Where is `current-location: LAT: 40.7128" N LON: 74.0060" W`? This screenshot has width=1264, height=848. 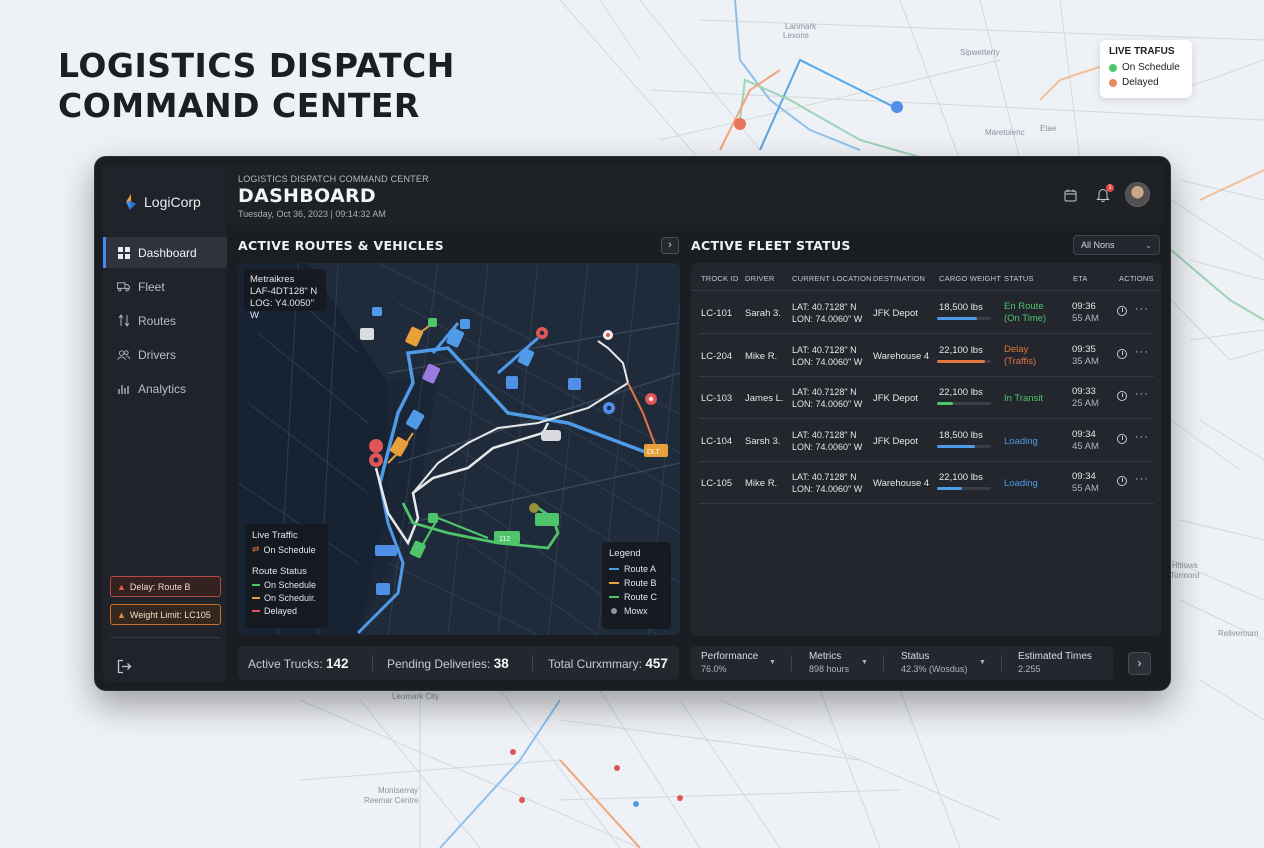
current-location: LAT: 40.7128" N LON: 74.0060" W is located at coordinates (827, 356).